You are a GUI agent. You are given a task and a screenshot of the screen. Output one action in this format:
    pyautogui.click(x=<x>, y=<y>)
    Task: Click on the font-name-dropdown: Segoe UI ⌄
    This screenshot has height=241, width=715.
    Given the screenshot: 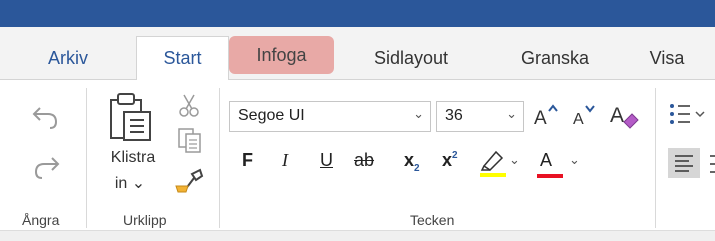 What is the action you would take?
    pyautogui.click(x=330, y=116)
    